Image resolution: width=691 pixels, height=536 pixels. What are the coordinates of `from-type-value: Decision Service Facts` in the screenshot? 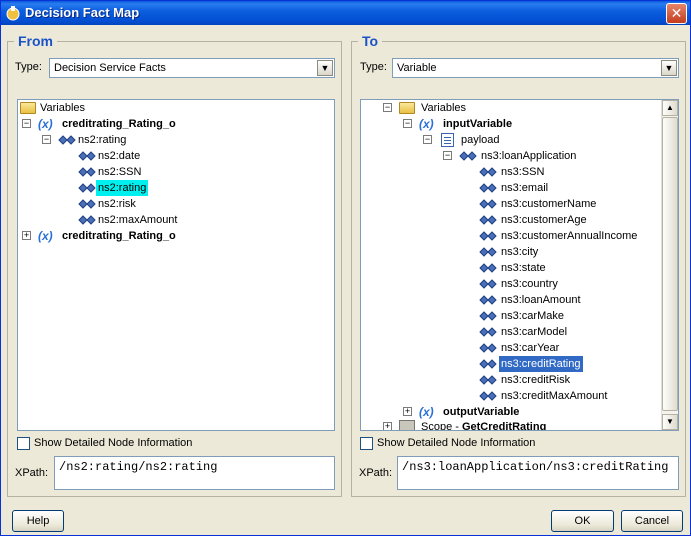 It's located at (110, 68).